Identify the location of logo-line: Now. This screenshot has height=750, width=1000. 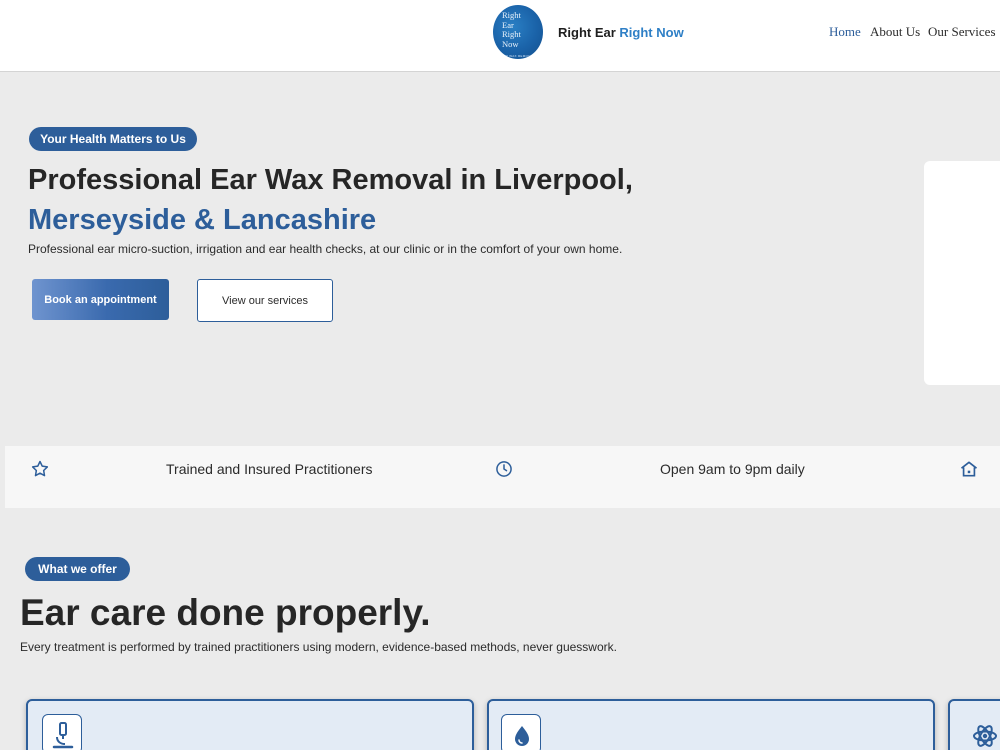
(510, 43).